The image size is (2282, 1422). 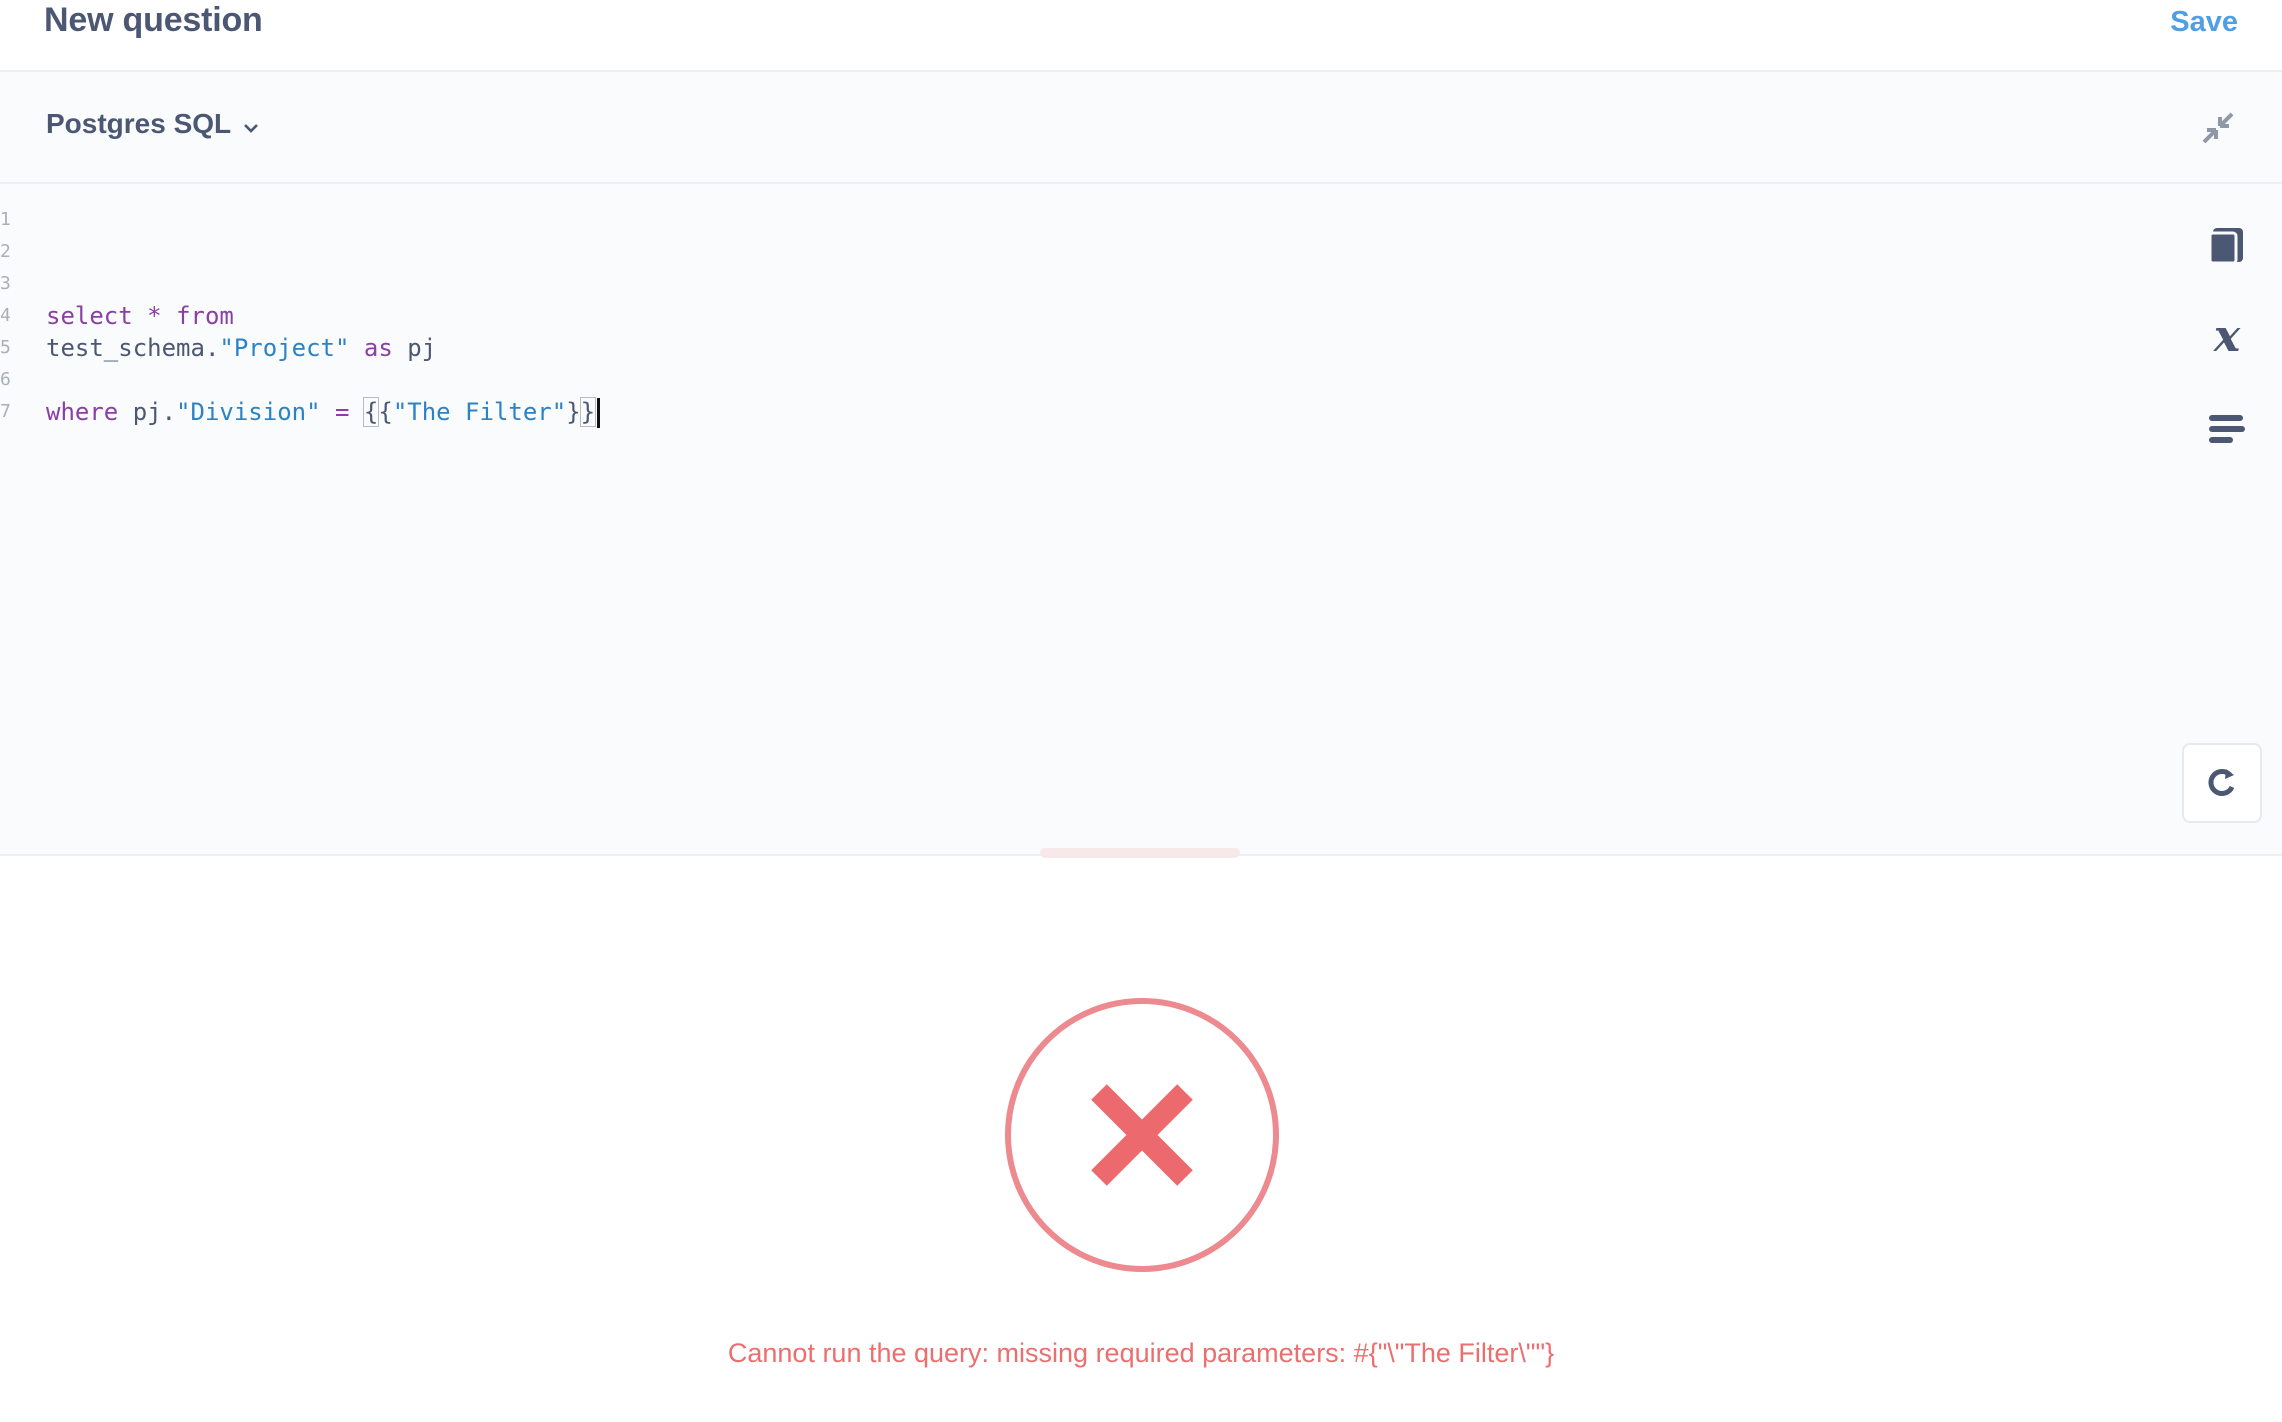 I want to click on template-parameter: "The Filter", so click(x=479, y=412).